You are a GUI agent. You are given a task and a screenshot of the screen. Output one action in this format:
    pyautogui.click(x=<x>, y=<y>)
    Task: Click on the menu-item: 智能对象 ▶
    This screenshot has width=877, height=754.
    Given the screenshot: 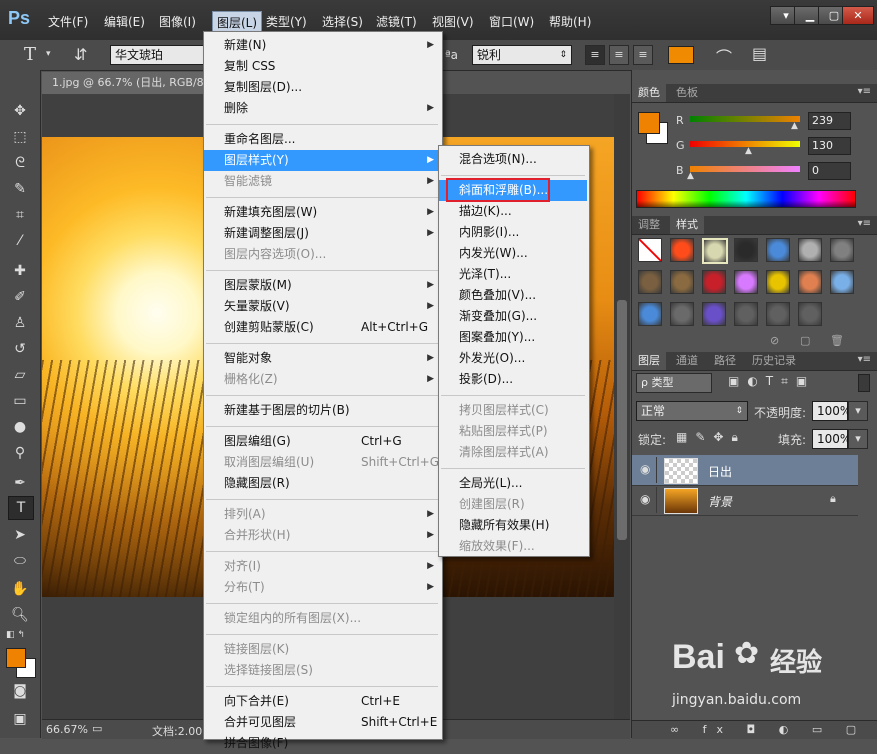 What is the action you would take?
    pyautogui.click(x=322, y=358)
    